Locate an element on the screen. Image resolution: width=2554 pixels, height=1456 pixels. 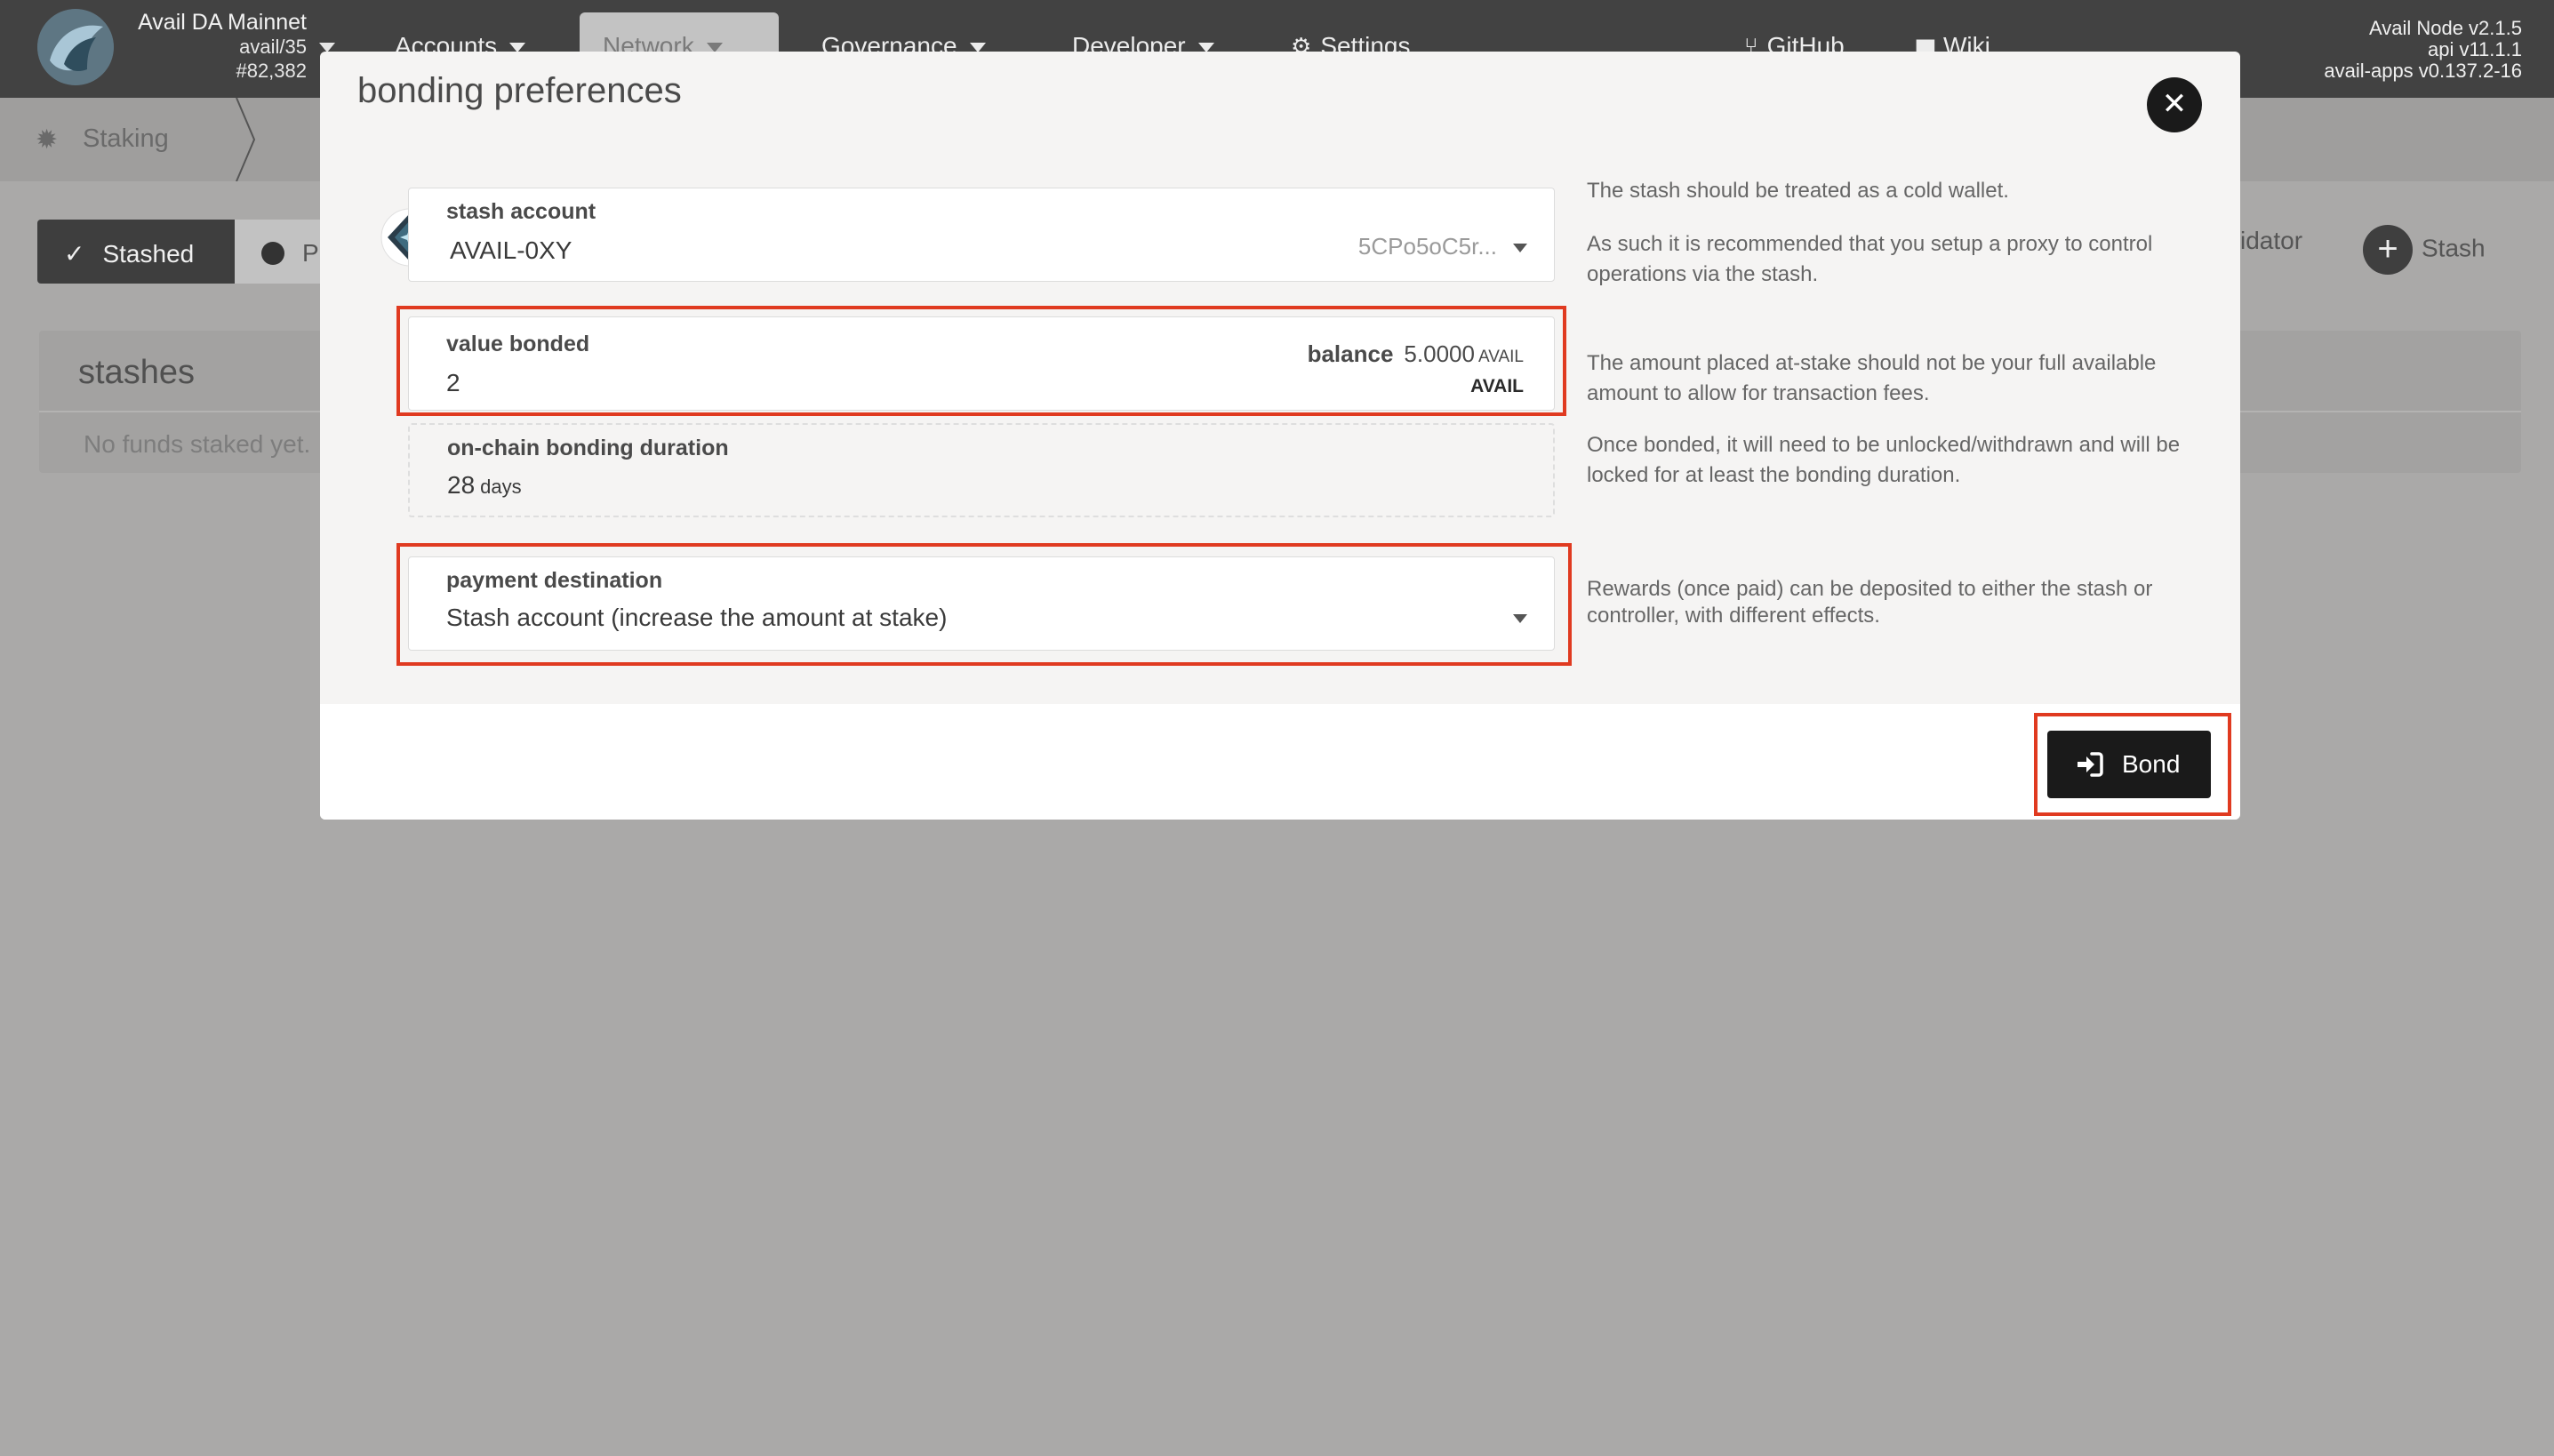
chevron-right-icon is located at coordinates (246, 139).